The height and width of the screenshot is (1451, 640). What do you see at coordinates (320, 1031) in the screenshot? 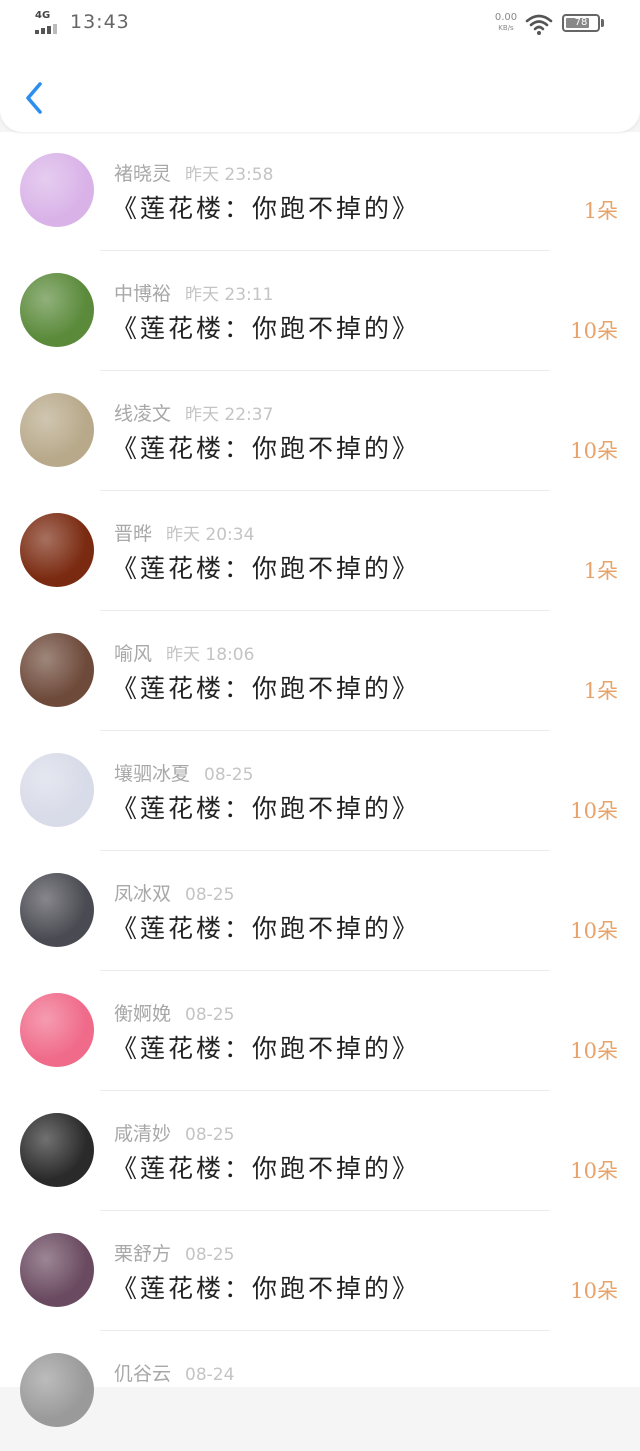
I see `list-item: 衡婀娩 08-25 《莲花楼：你跑不掉的》 10朵` at bounding box center [320, 1031].